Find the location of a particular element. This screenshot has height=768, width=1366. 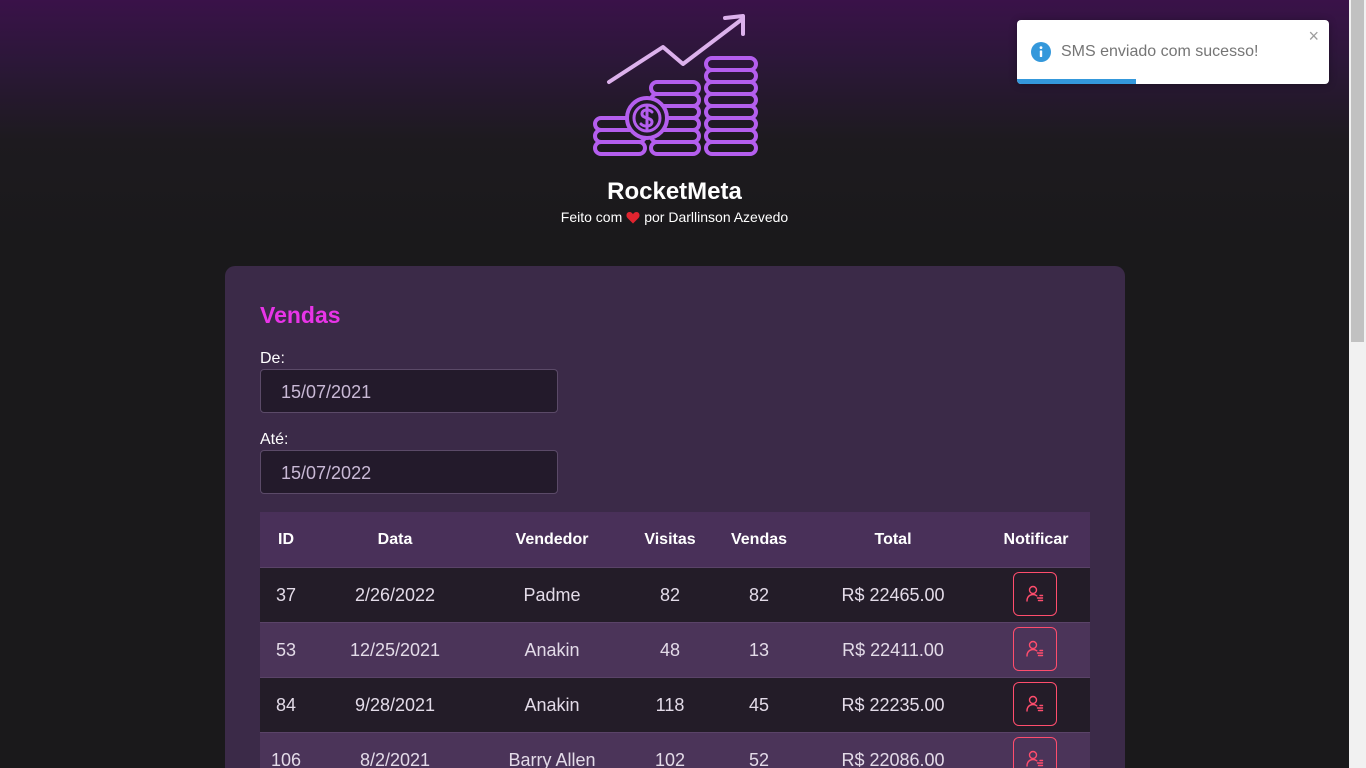

table-row: 37 2/26/2022 Padme 82 82 R$ 22465.00 is located at coordinates (675, 594).